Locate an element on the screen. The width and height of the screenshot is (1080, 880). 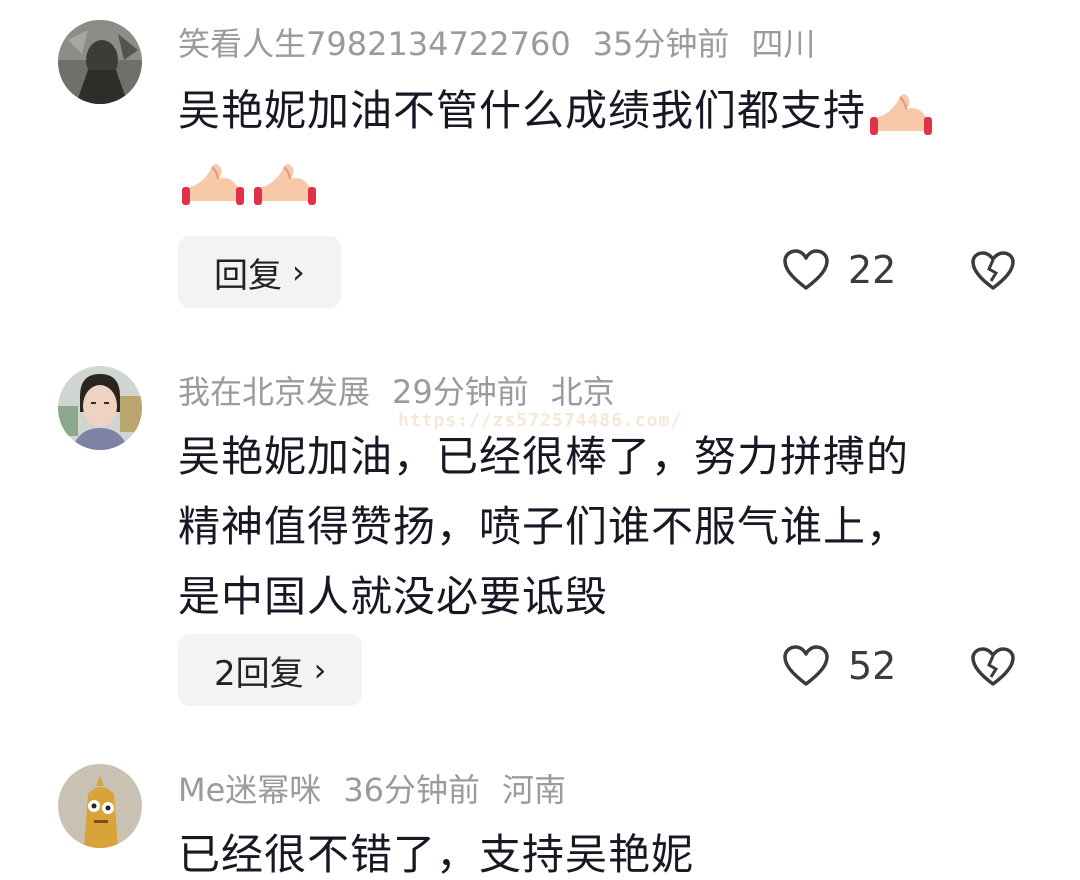
comment-text-line: 已经很不错了，支持吴艳妮 is located at coordinates (436, 854).